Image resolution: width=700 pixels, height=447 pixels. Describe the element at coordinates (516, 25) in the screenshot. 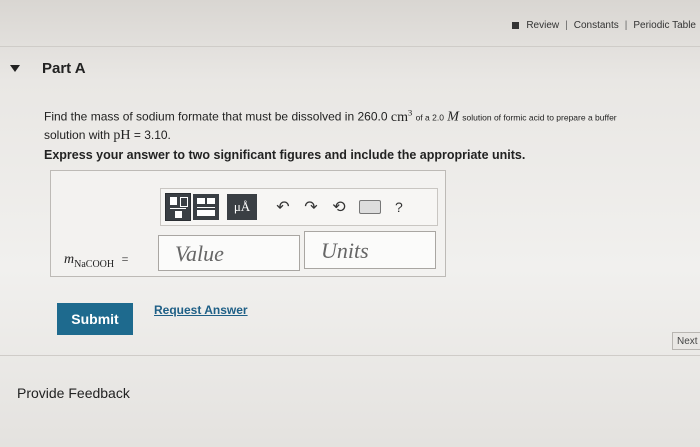

I see `review-icon` at that location.